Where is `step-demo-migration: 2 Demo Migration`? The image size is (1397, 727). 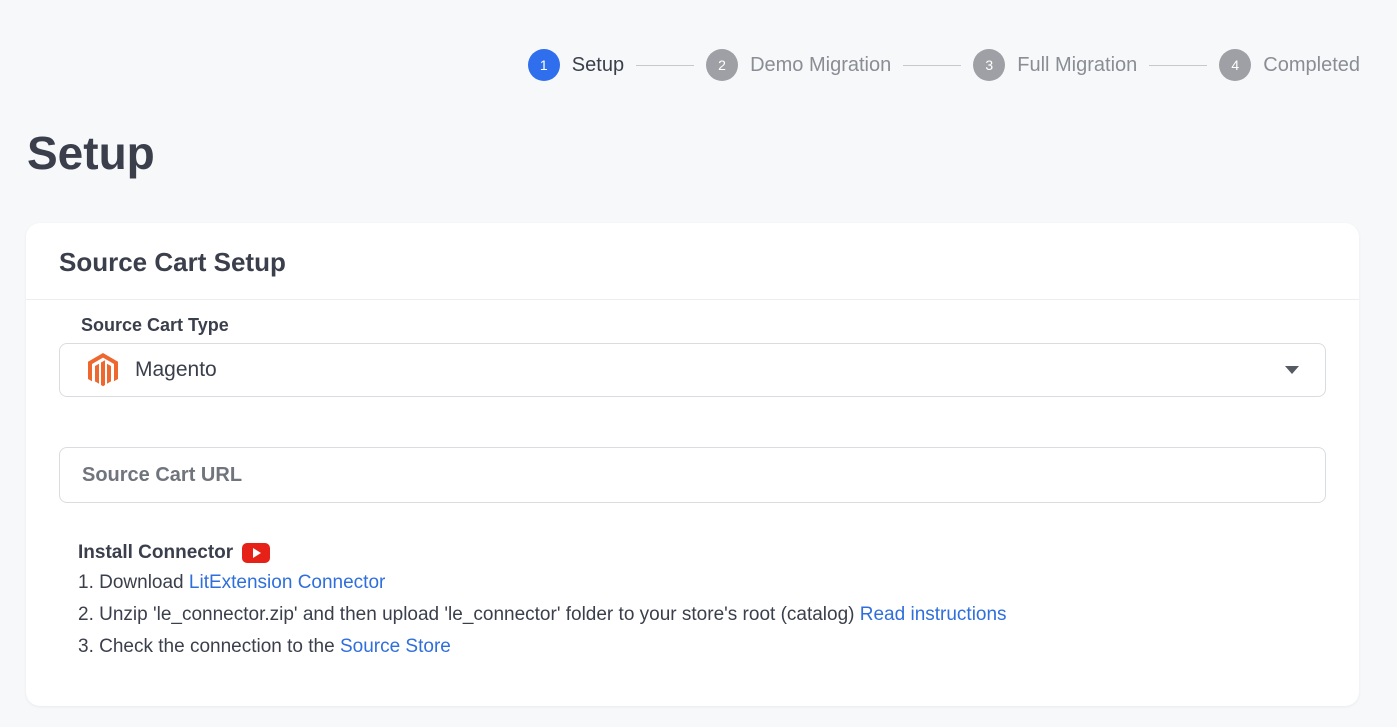
step-demo-migration: 2 Demo Migration is located at coordinates (798, 65).